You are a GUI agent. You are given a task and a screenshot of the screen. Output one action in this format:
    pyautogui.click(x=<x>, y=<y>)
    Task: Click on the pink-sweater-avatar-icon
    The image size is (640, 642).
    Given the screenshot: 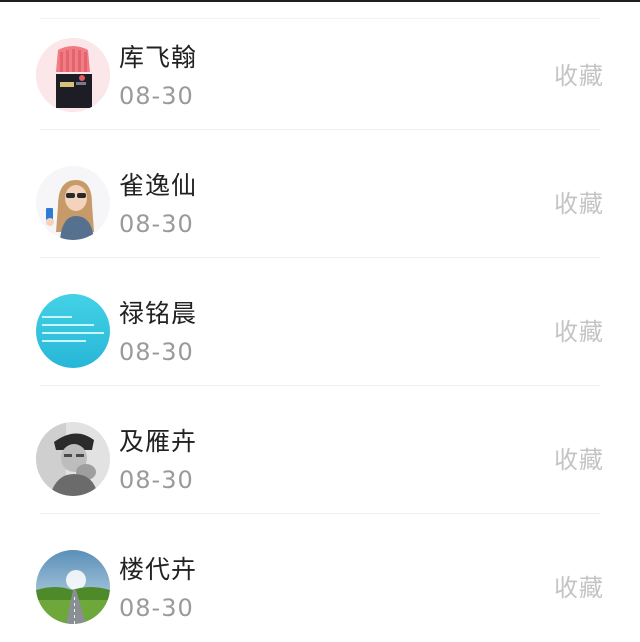 What is the action you would take?
    pyautogui.click(x=73, y=75)
    